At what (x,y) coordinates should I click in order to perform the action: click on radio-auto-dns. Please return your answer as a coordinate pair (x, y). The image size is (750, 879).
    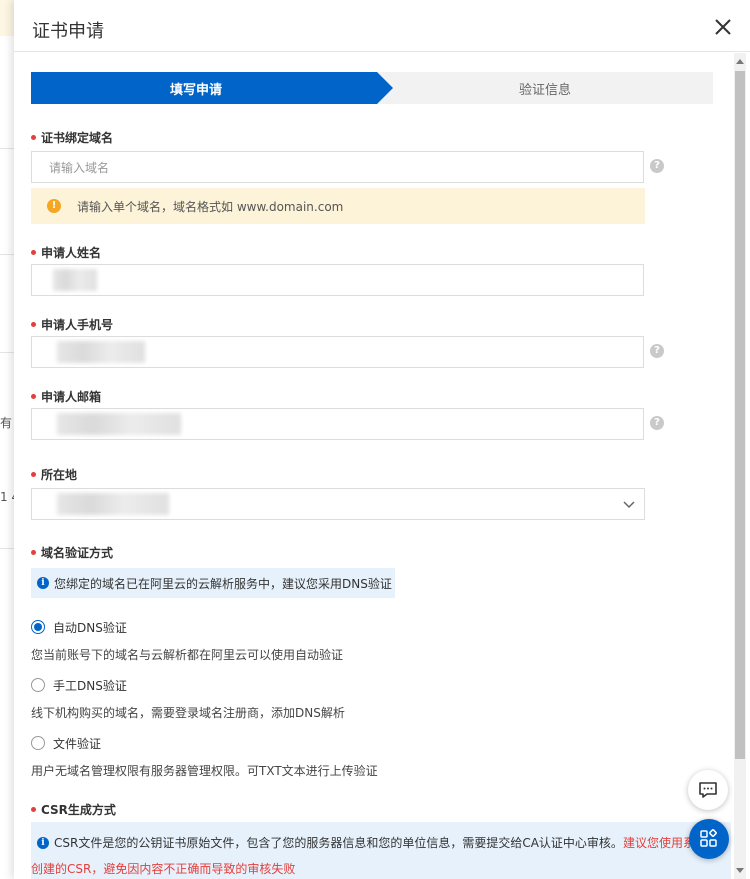
    Looking at the image, I should click on (38, 627).